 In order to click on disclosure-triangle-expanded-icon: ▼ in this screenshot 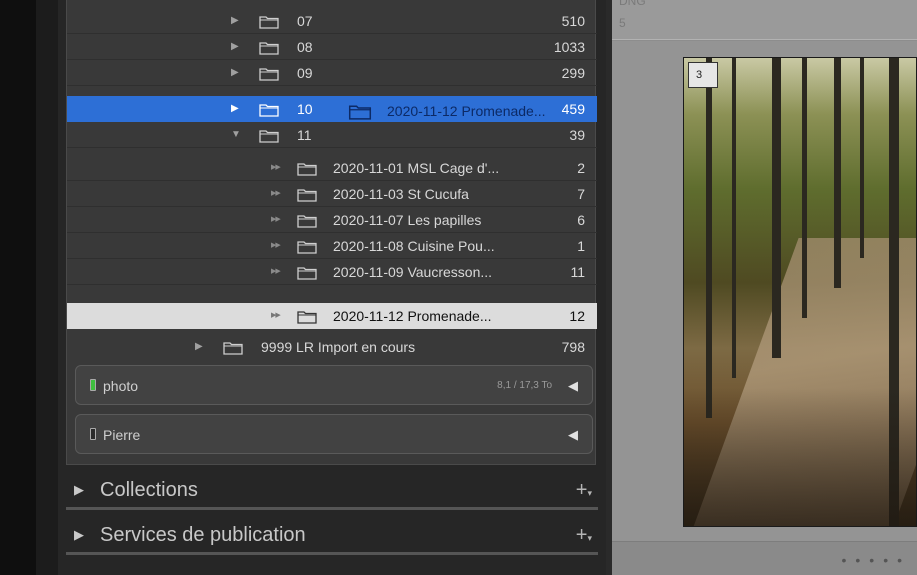, I will do `click(236, 135)`.